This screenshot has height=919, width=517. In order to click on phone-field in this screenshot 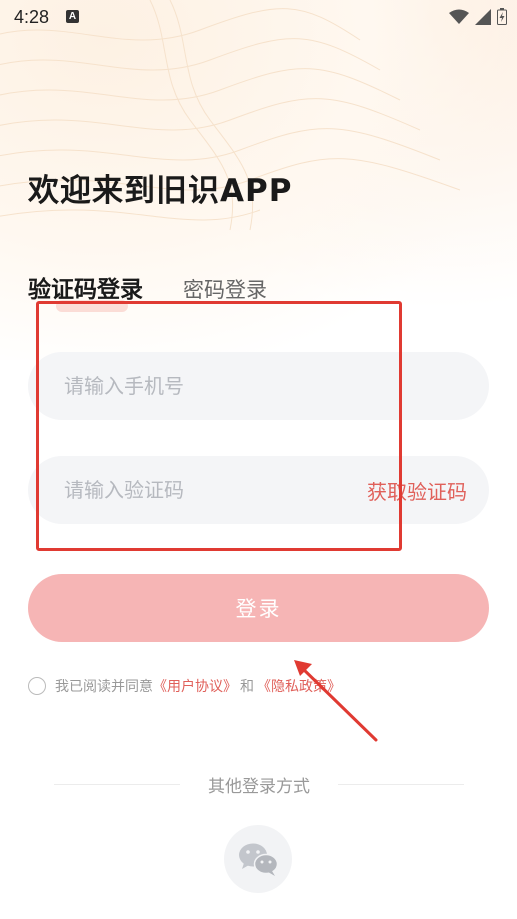, I will do `click(258, 386)`.